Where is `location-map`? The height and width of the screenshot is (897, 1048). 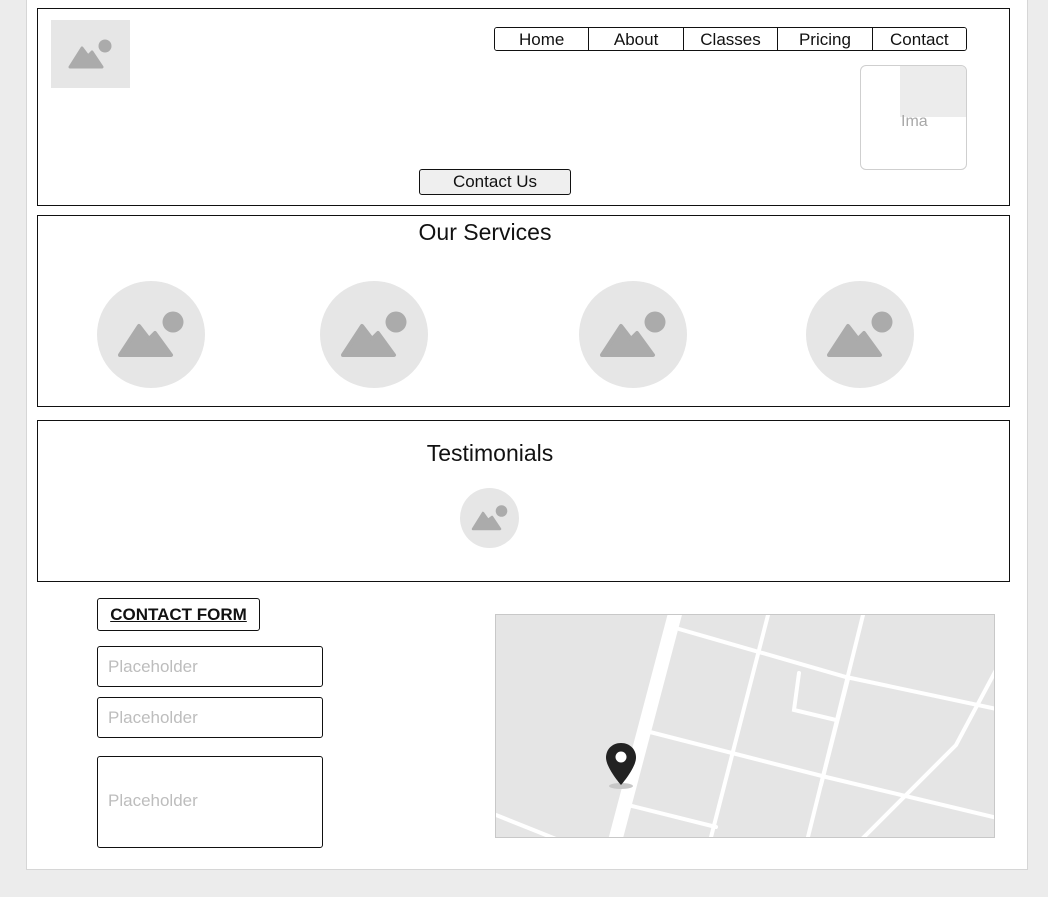
location-map is located at coordinates (745, 726).